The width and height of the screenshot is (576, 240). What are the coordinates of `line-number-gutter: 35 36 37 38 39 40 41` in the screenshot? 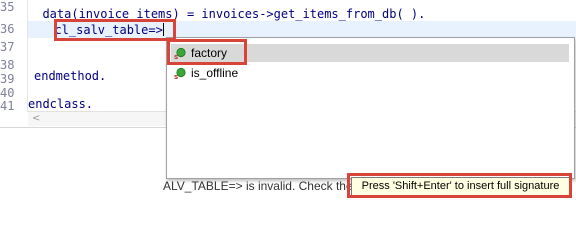 It's located at (14, 56).